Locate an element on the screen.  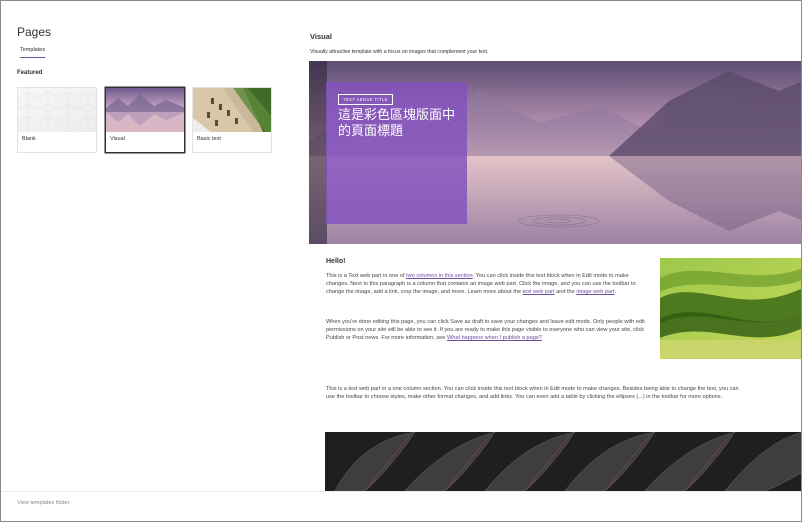
basic-text-thumbnail is located at coordinates (232, 110).